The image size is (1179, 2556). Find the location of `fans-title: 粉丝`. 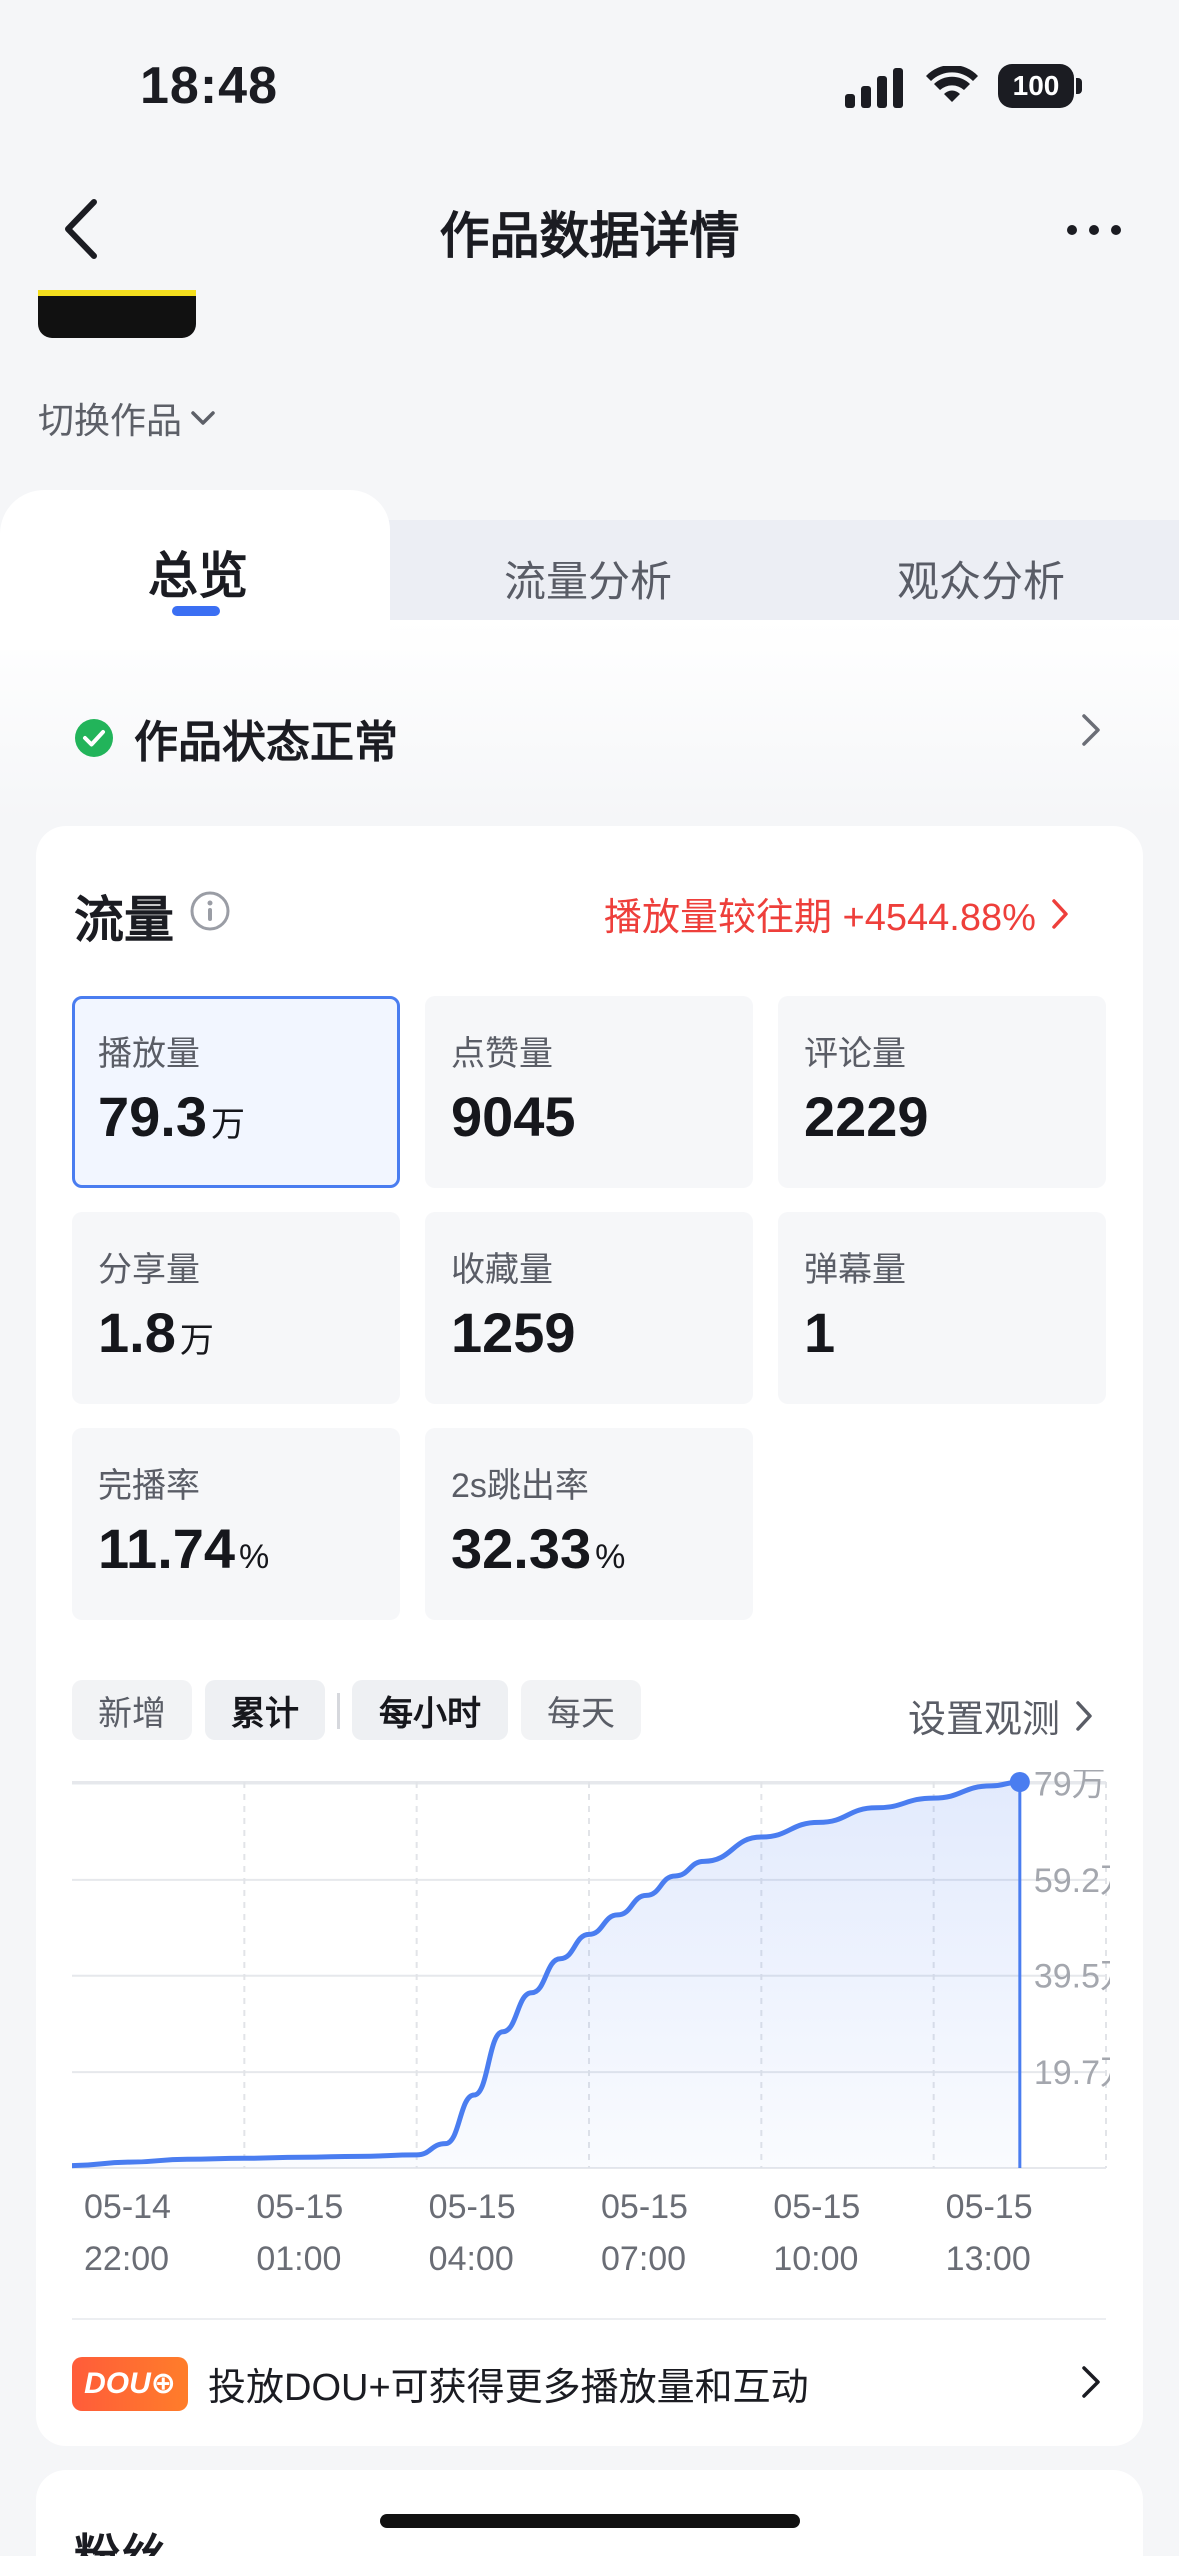

fans-title: 粉丝 is located at coordinates (120, 2543).